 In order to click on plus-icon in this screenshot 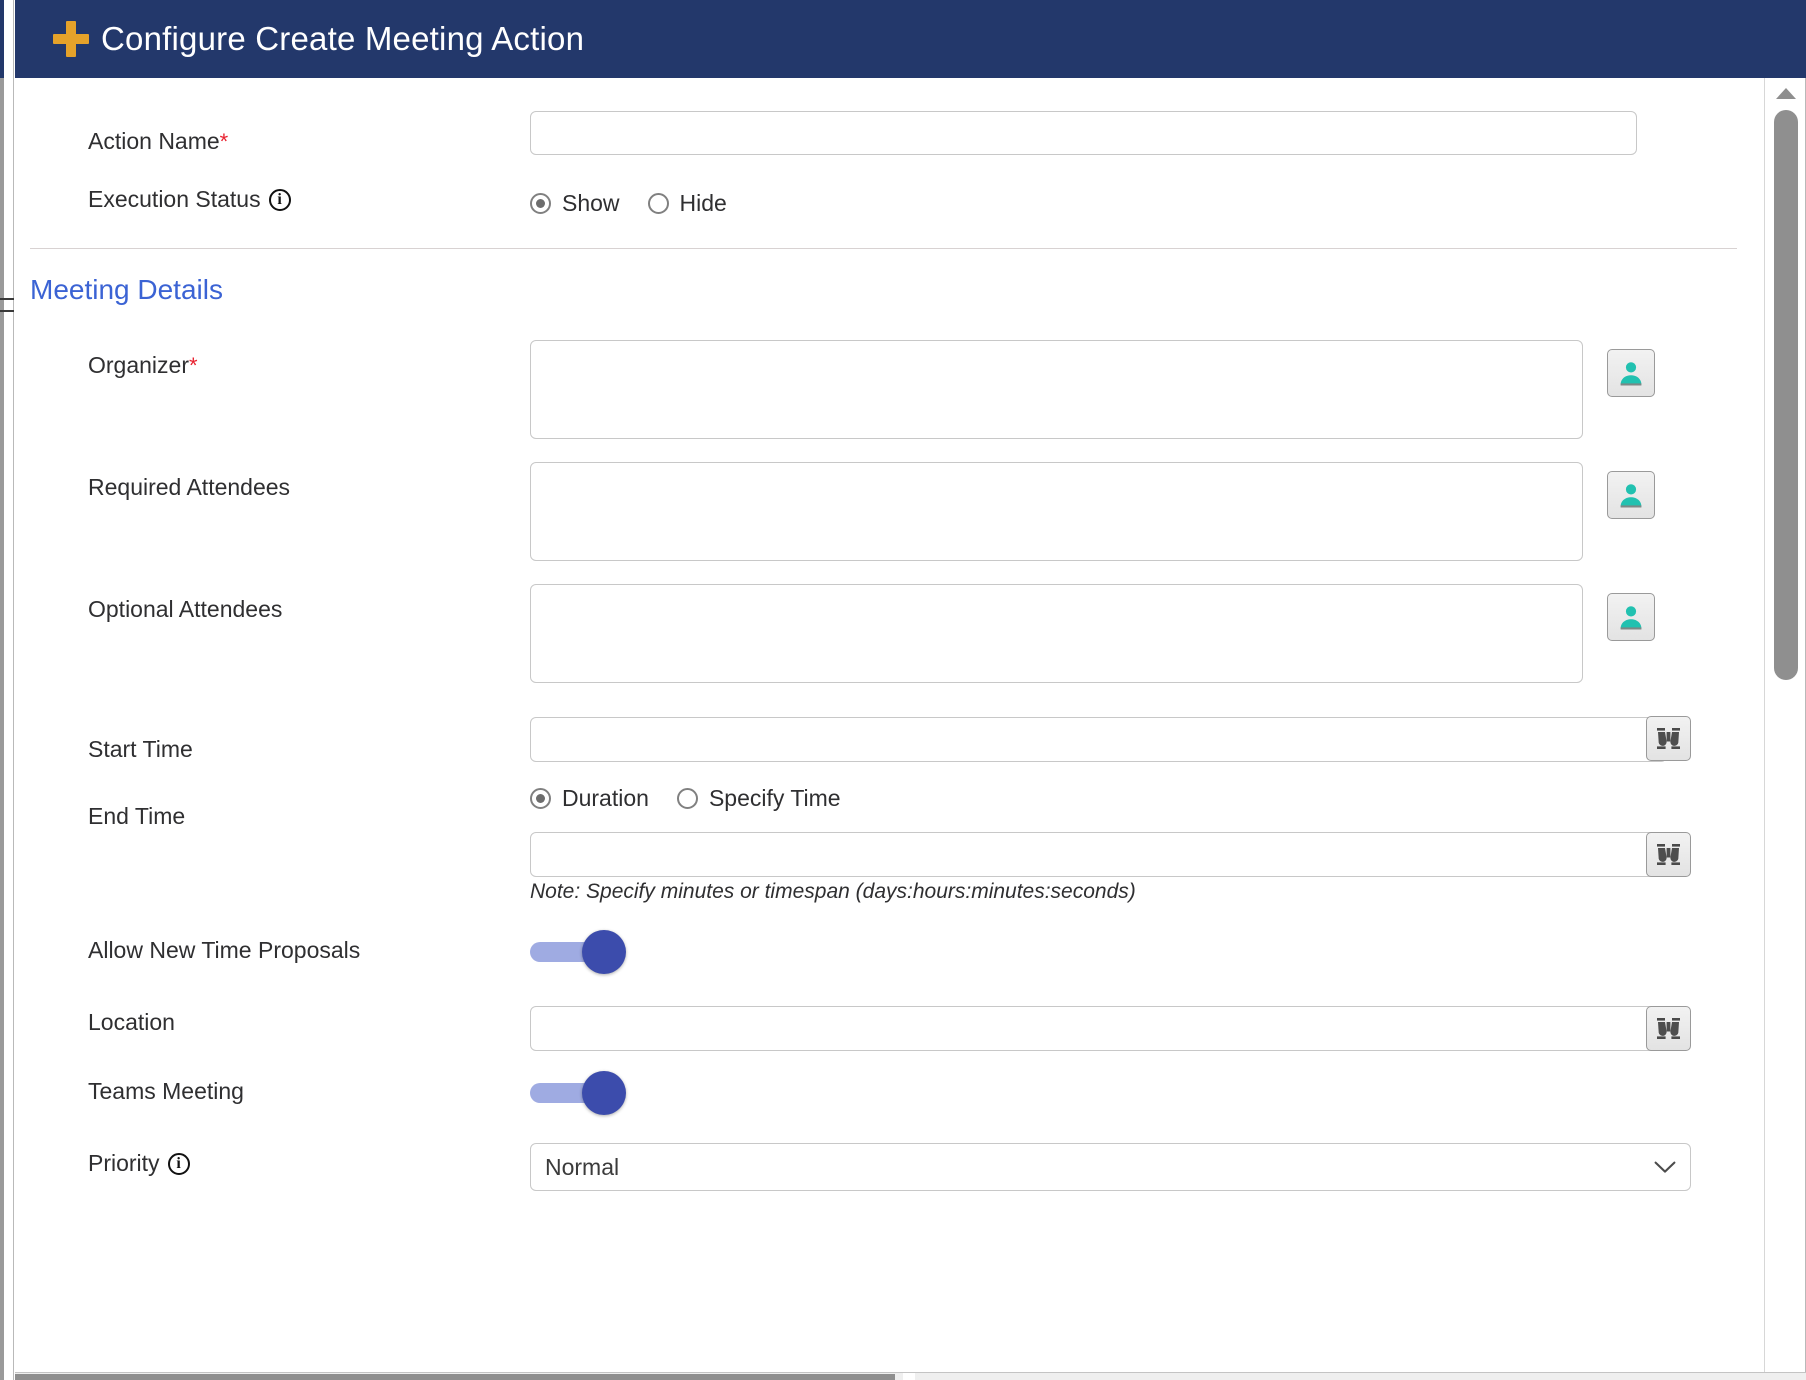, I will do `click(71, 39)`.